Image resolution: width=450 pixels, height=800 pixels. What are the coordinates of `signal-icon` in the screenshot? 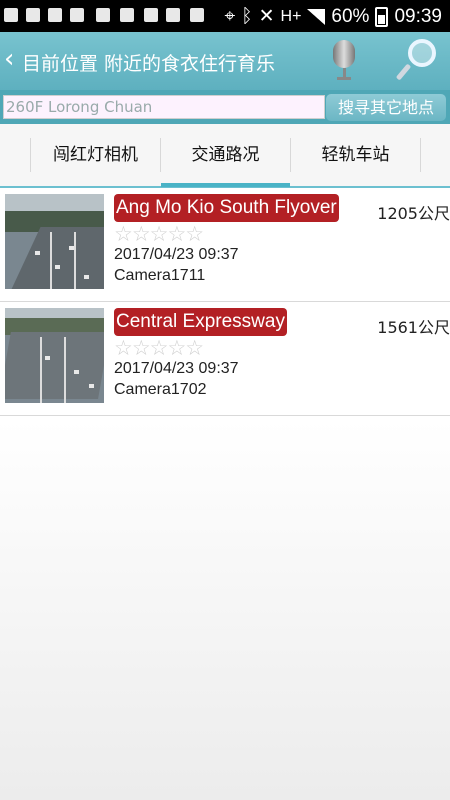 It's located at (316, 16).